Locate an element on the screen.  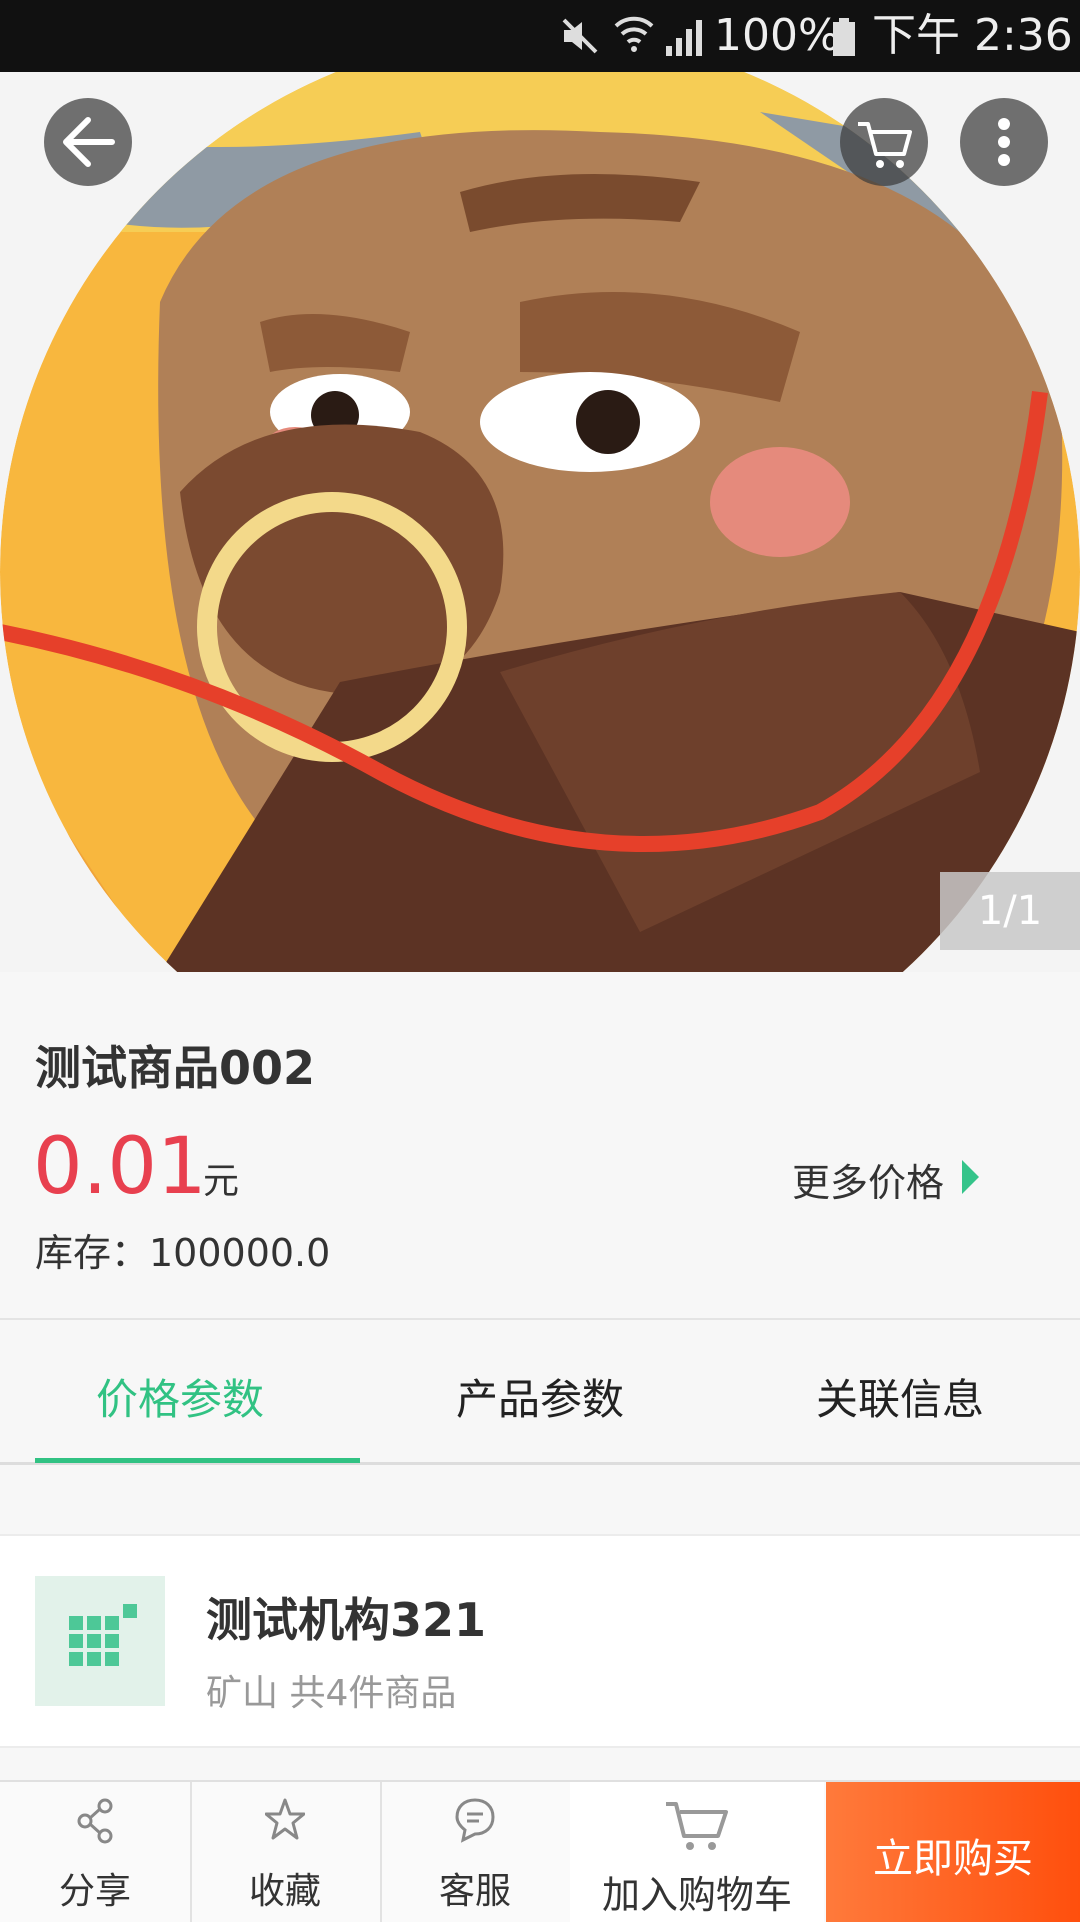
favorite-label: 收藏 is located at coordinates (284, 1891).